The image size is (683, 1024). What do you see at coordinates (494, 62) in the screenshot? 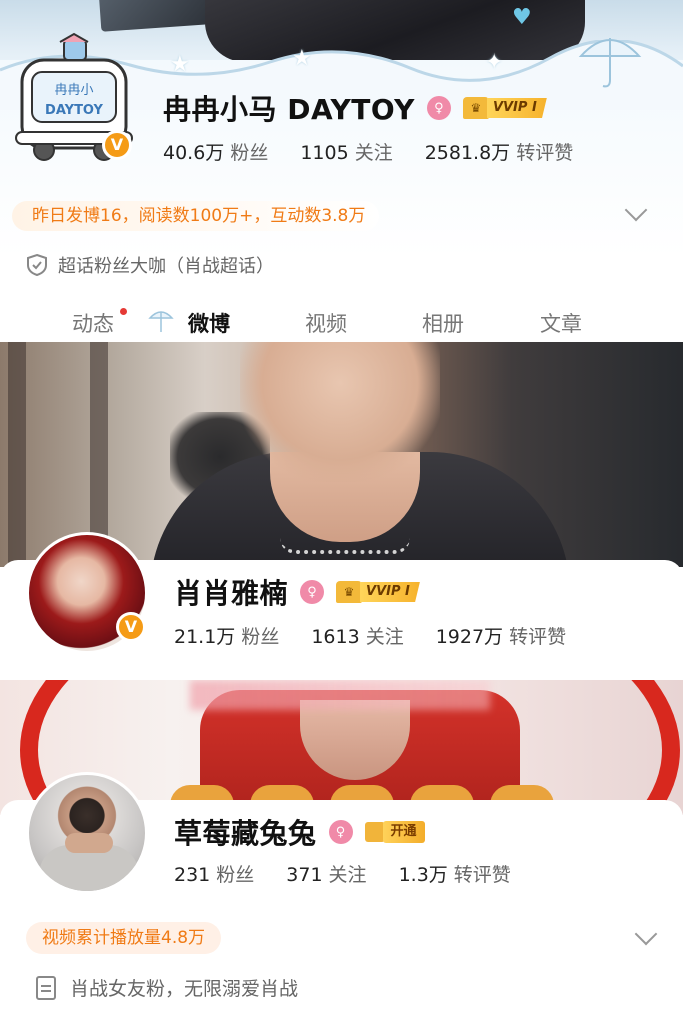
I see `star-deco-icon: ✦` at bounding box center [494, 62].